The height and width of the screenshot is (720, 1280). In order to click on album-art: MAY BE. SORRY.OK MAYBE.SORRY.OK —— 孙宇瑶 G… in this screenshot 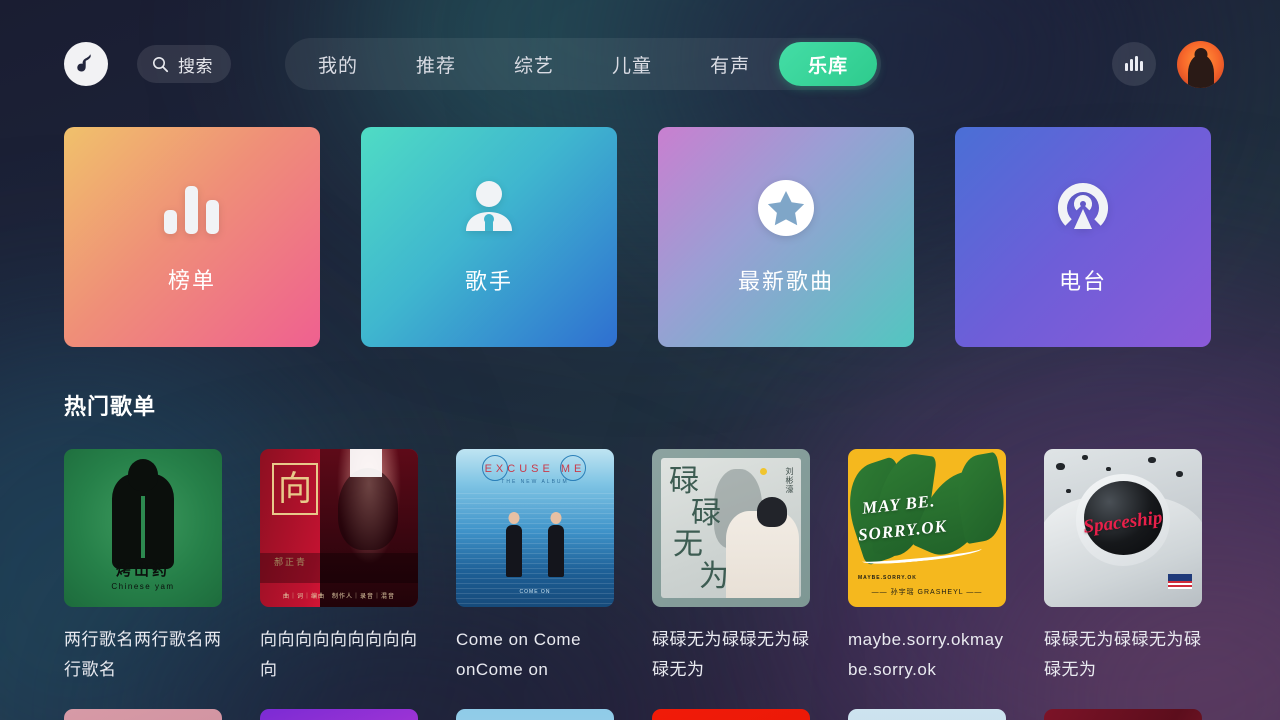, I will do `click(927, 528)`.